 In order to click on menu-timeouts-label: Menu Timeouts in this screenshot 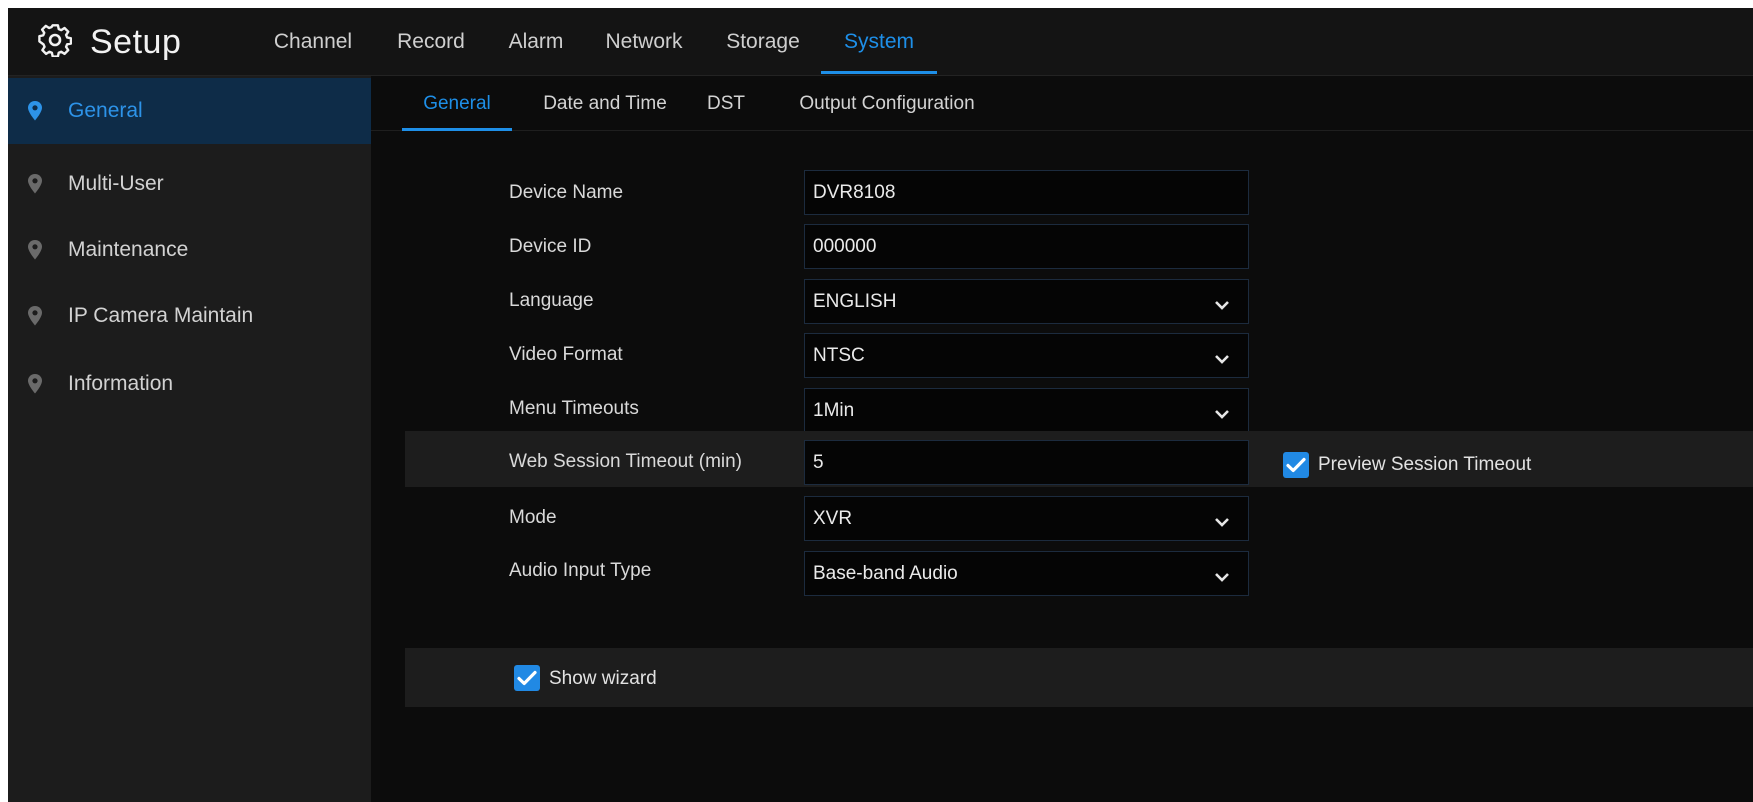, I will do `click(574, 408)`.